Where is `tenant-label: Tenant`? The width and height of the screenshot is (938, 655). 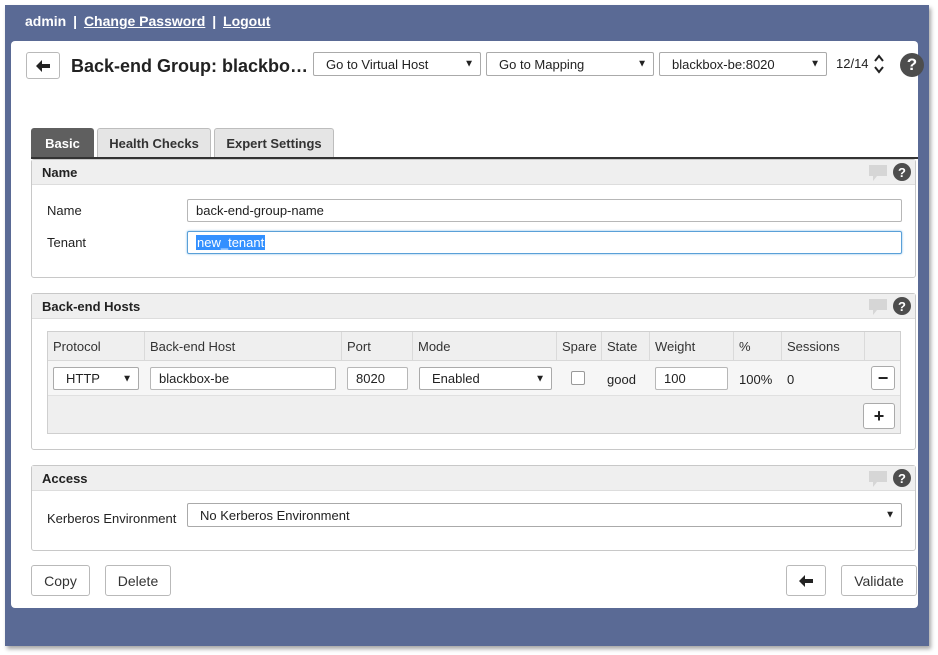 tenant-label: Tenant is located at coordinates (67, 242).